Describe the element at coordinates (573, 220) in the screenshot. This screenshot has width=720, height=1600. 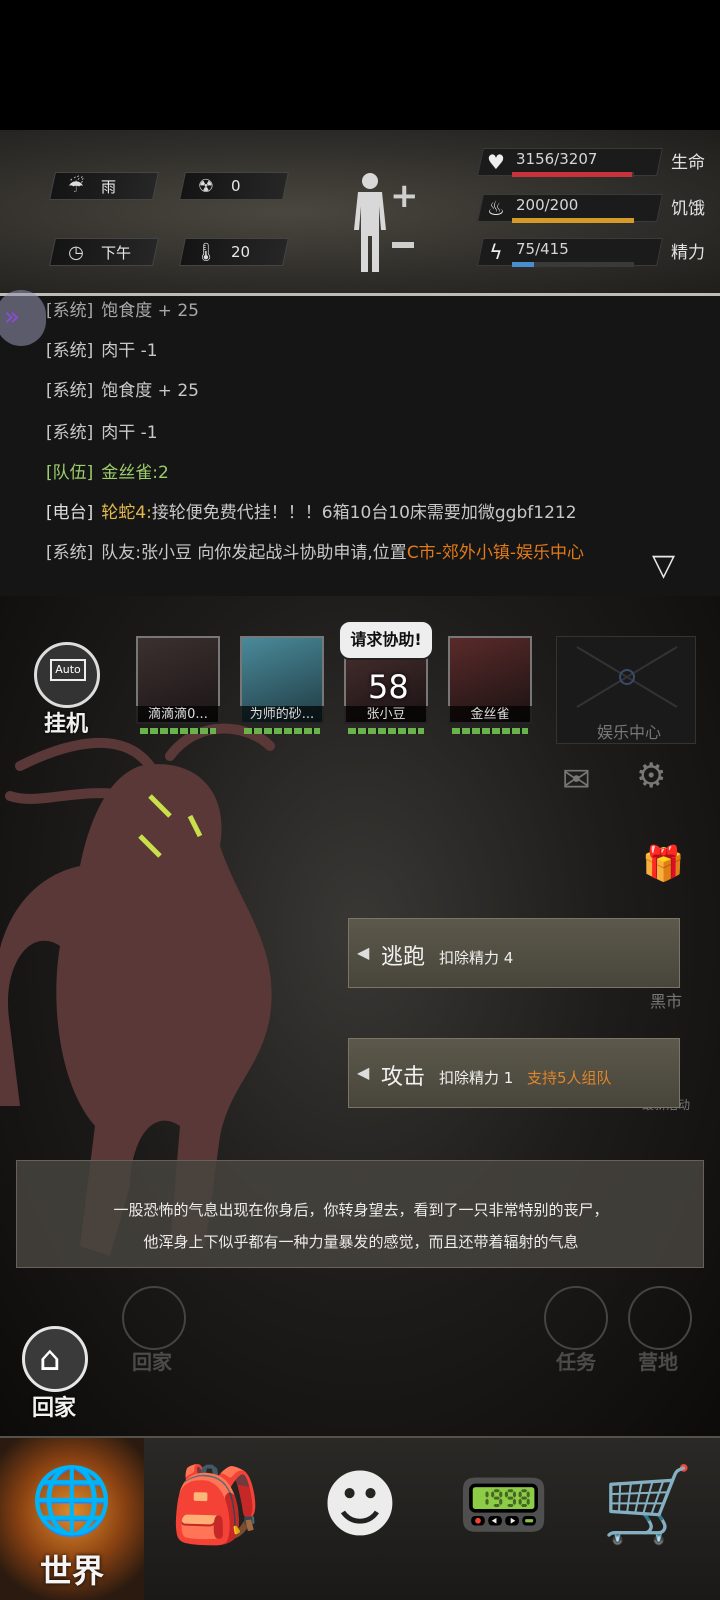
I see `hunger-bar` at that location.